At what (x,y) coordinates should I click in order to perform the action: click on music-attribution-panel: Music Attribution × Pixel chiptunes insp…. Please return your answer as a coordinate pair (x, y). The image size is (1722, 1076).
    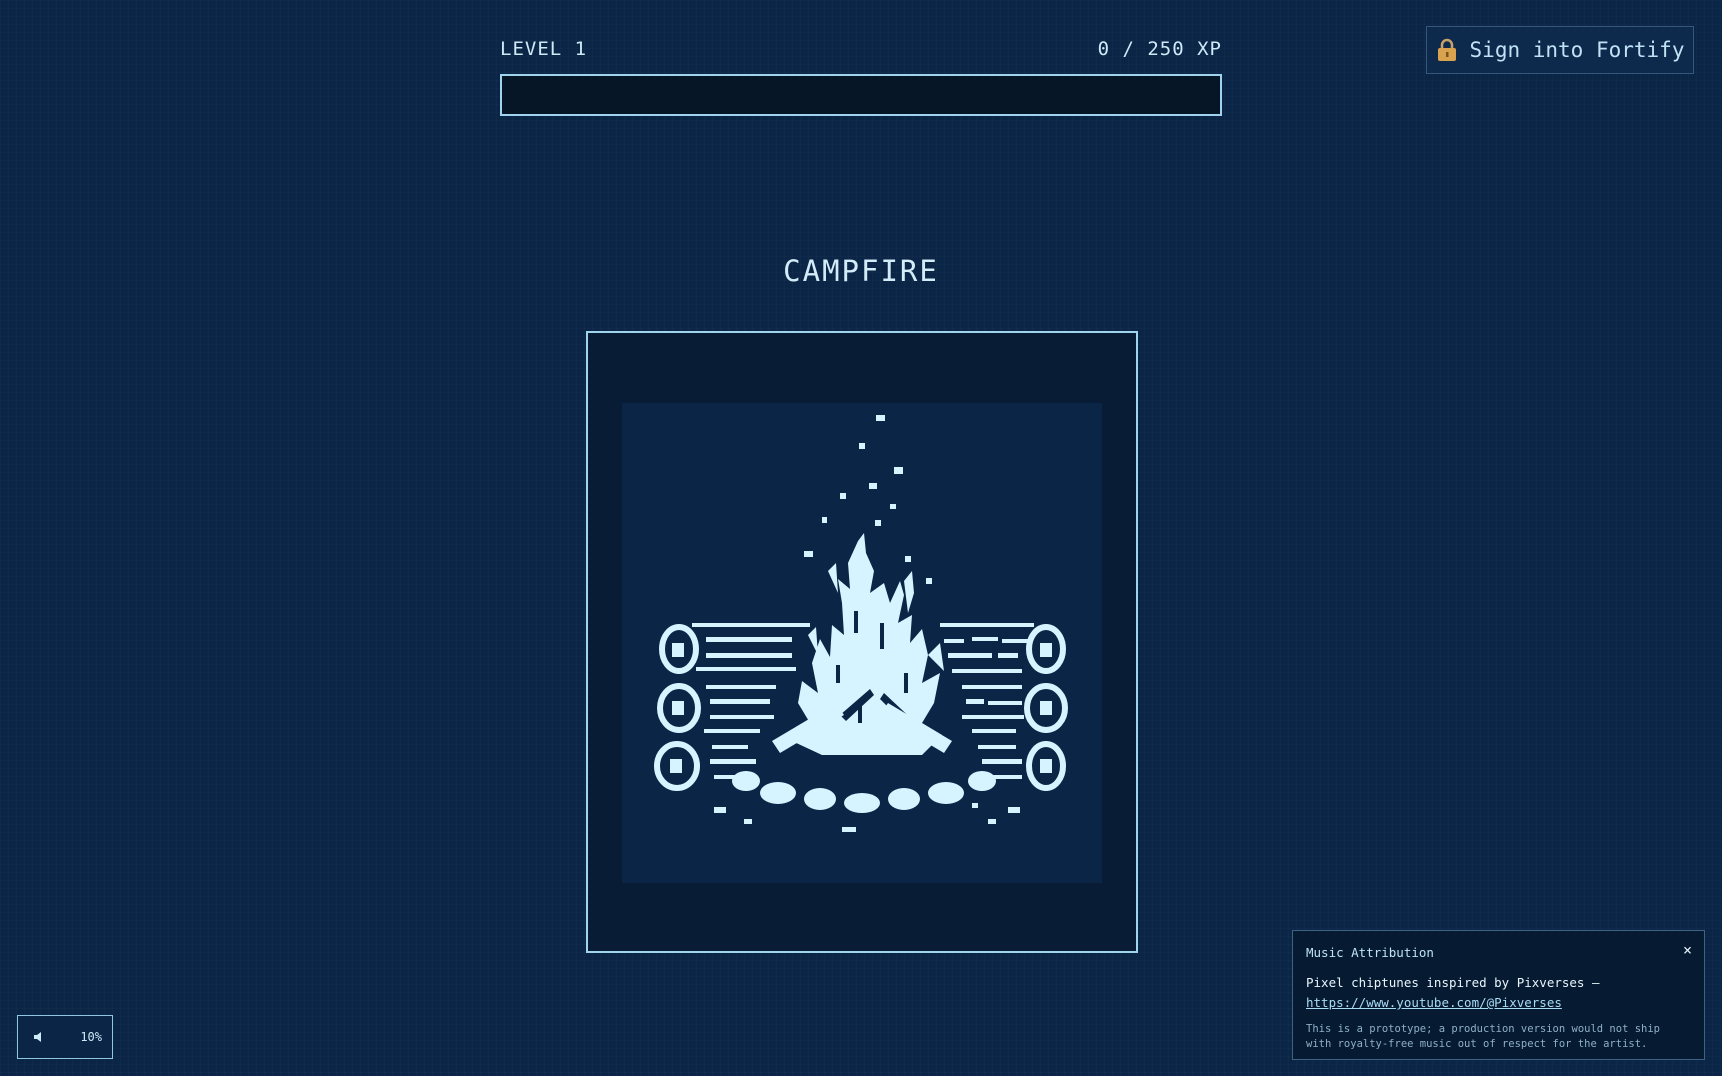
    Looking at the image, I should click on (1498, 995).